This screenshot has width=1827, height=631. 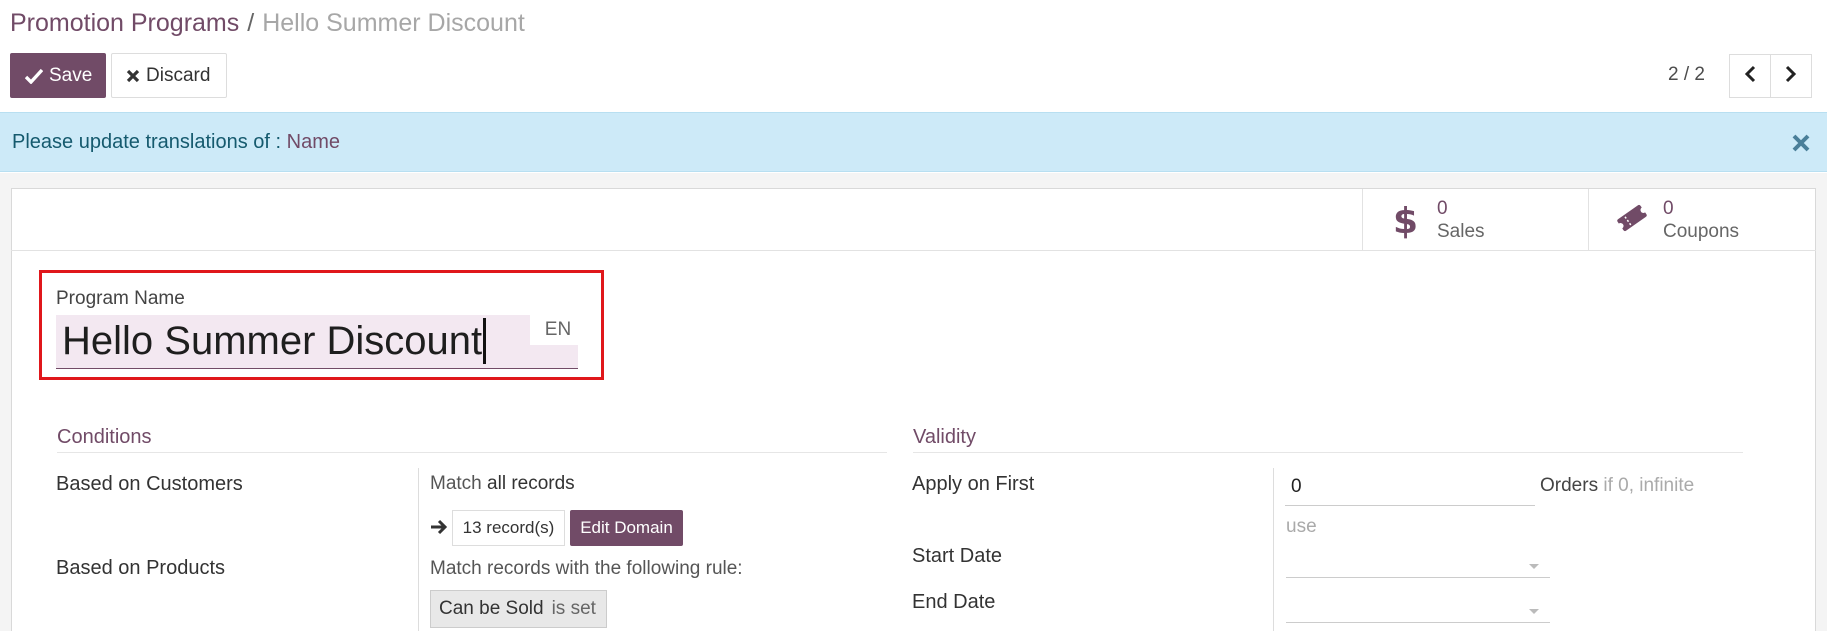 I want to click on alert-message: Please update translations of : Name, so click(x=176, y=142).